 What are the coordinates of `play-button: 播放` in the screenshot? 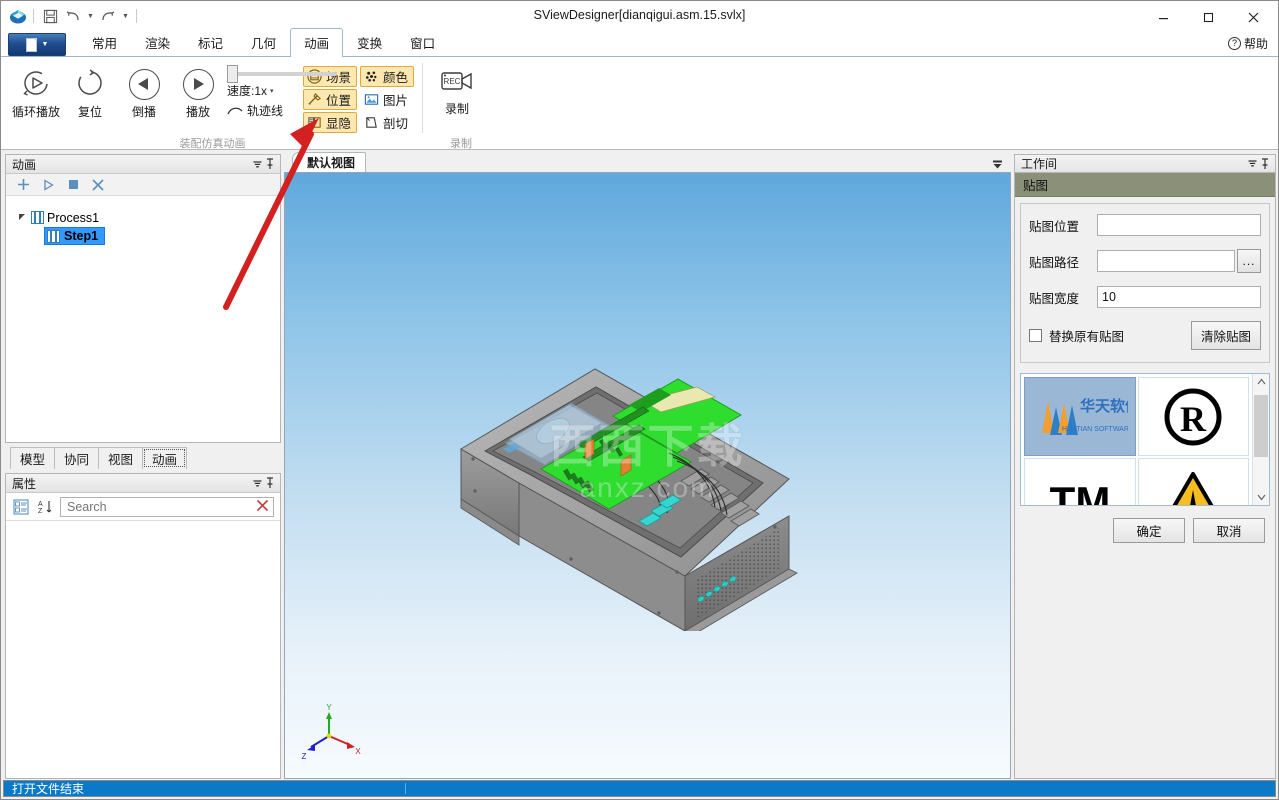 It's located at (198, 91).